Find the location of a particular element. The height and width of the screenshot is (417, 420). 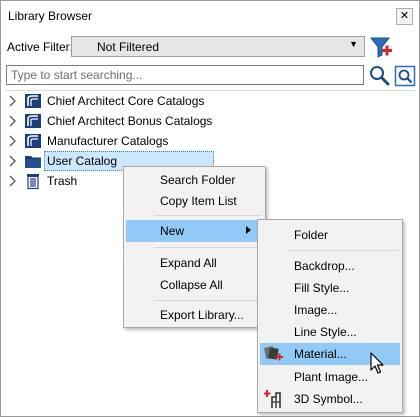

tree-item-label: Trash is located at coordinates (62, 181).